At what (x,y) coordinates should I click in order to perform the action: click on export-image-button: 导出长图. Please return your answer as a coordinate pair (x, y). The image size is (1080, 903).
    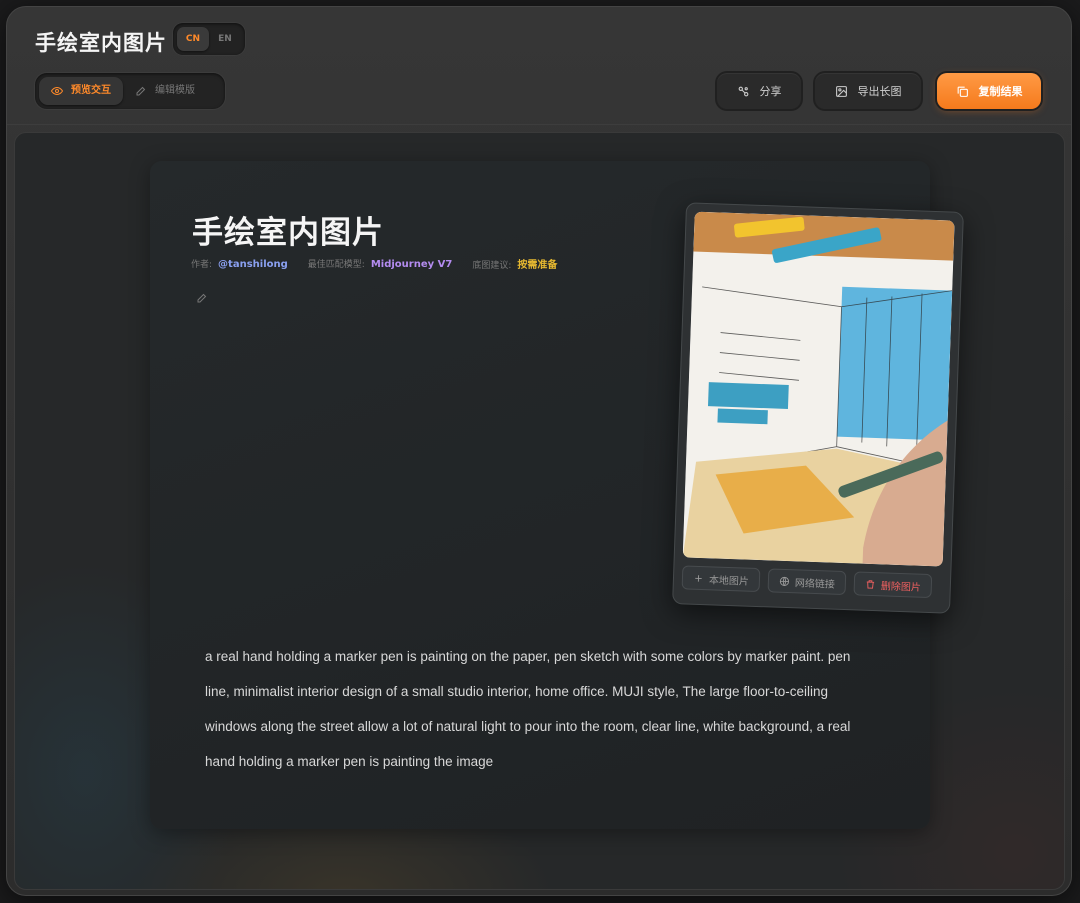
    Looking at the image, I should click on (868, 91).